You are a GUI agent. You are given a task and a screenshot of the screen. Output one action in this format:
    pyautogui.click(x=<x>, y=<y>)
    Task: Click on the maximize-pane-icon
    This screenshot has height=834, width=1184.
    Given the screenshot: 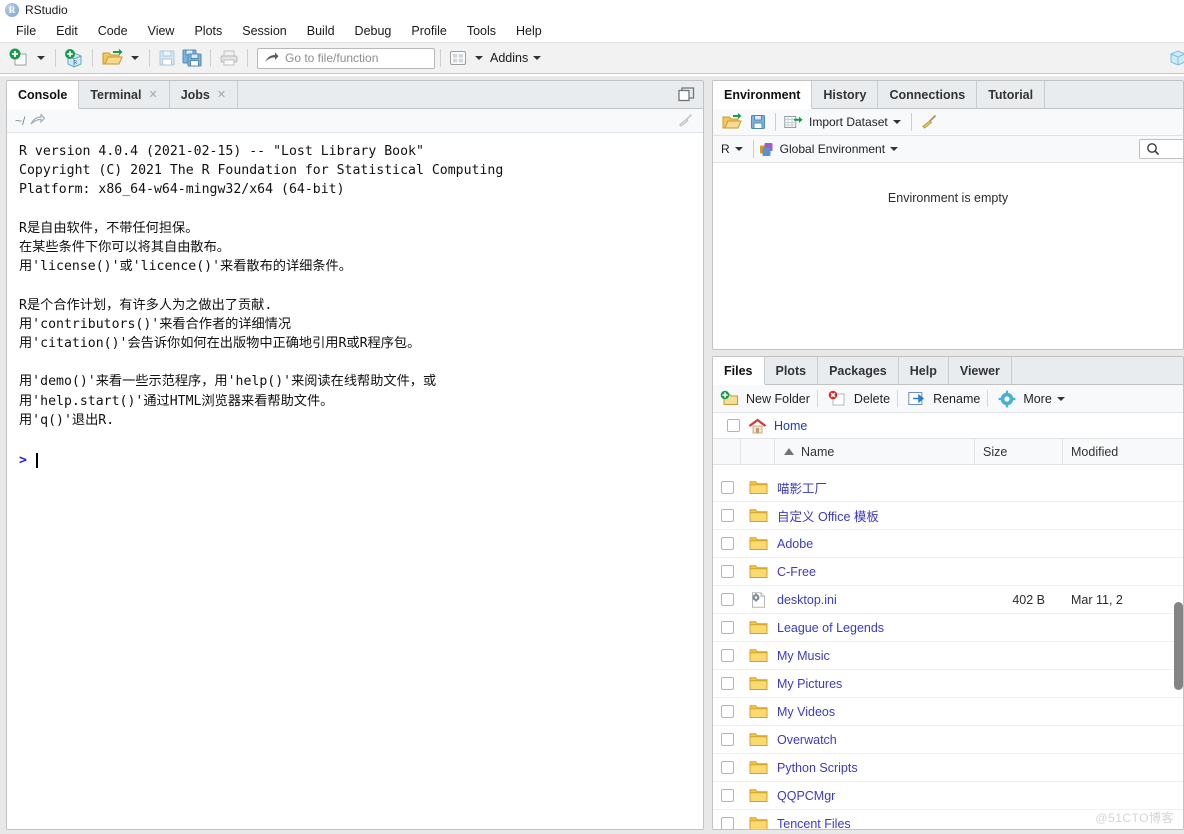 What is the action you would take?
    pyautogui.click(x=686, y=94)
    